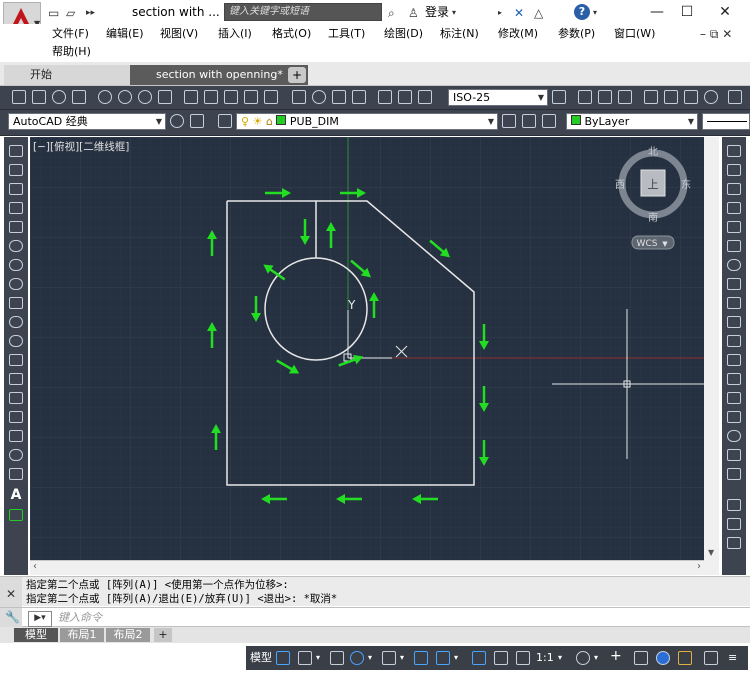 This screenshot has width=750, height=673. I want to click on cut-icon, so click(735, 97).